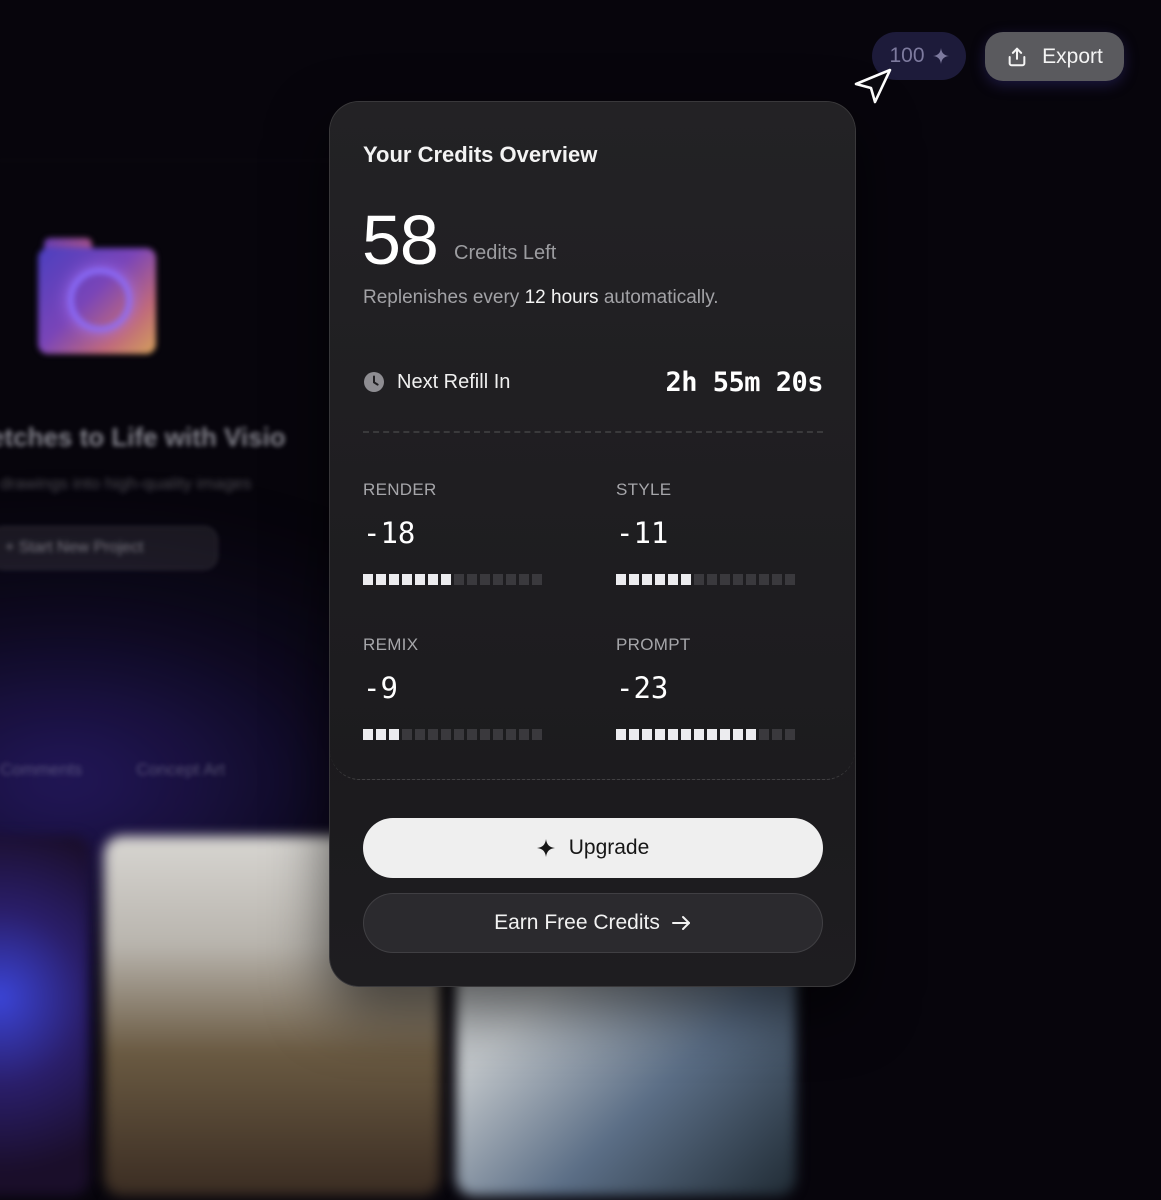  I want to click on stat-remix: REMIX -9, so click(489, 687).